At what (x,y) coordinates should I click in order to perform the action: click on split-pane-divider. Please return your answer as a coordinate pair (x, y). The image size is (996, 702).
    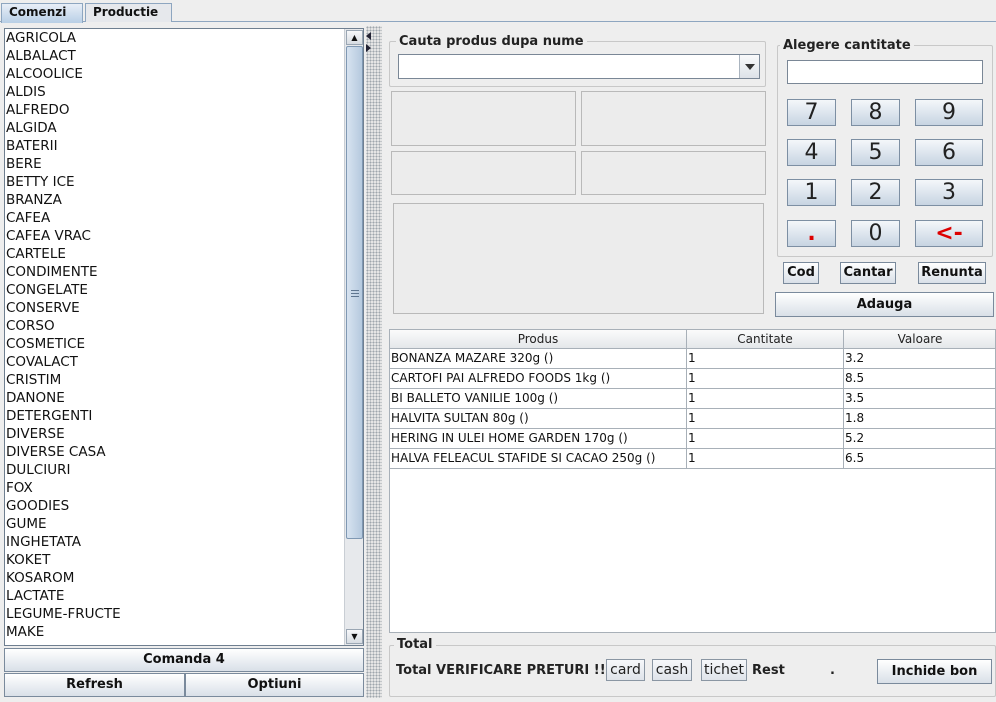
    Looking at the image, I should click on (374, 362).